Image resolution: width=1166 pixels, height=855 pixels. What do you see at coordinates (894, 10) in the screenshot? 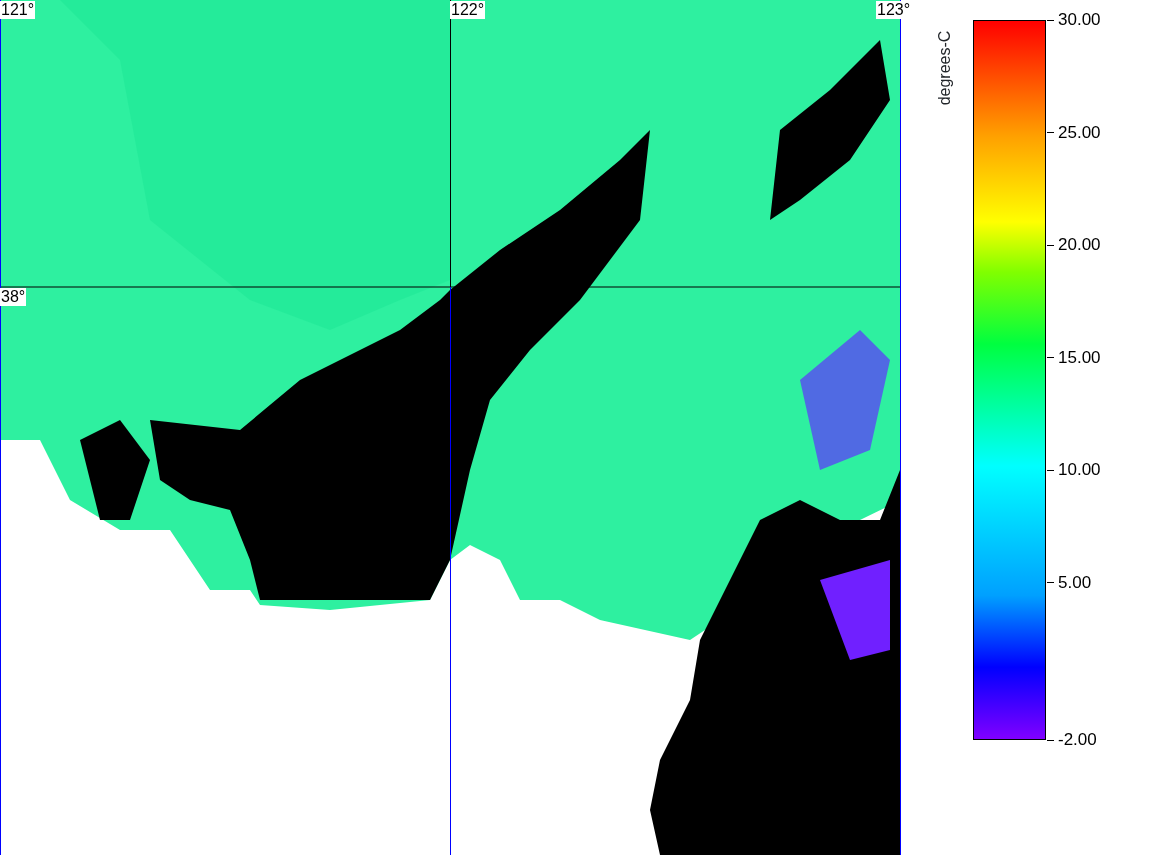
I see `longitude-label: 123°` at bounding box center [894, 10].